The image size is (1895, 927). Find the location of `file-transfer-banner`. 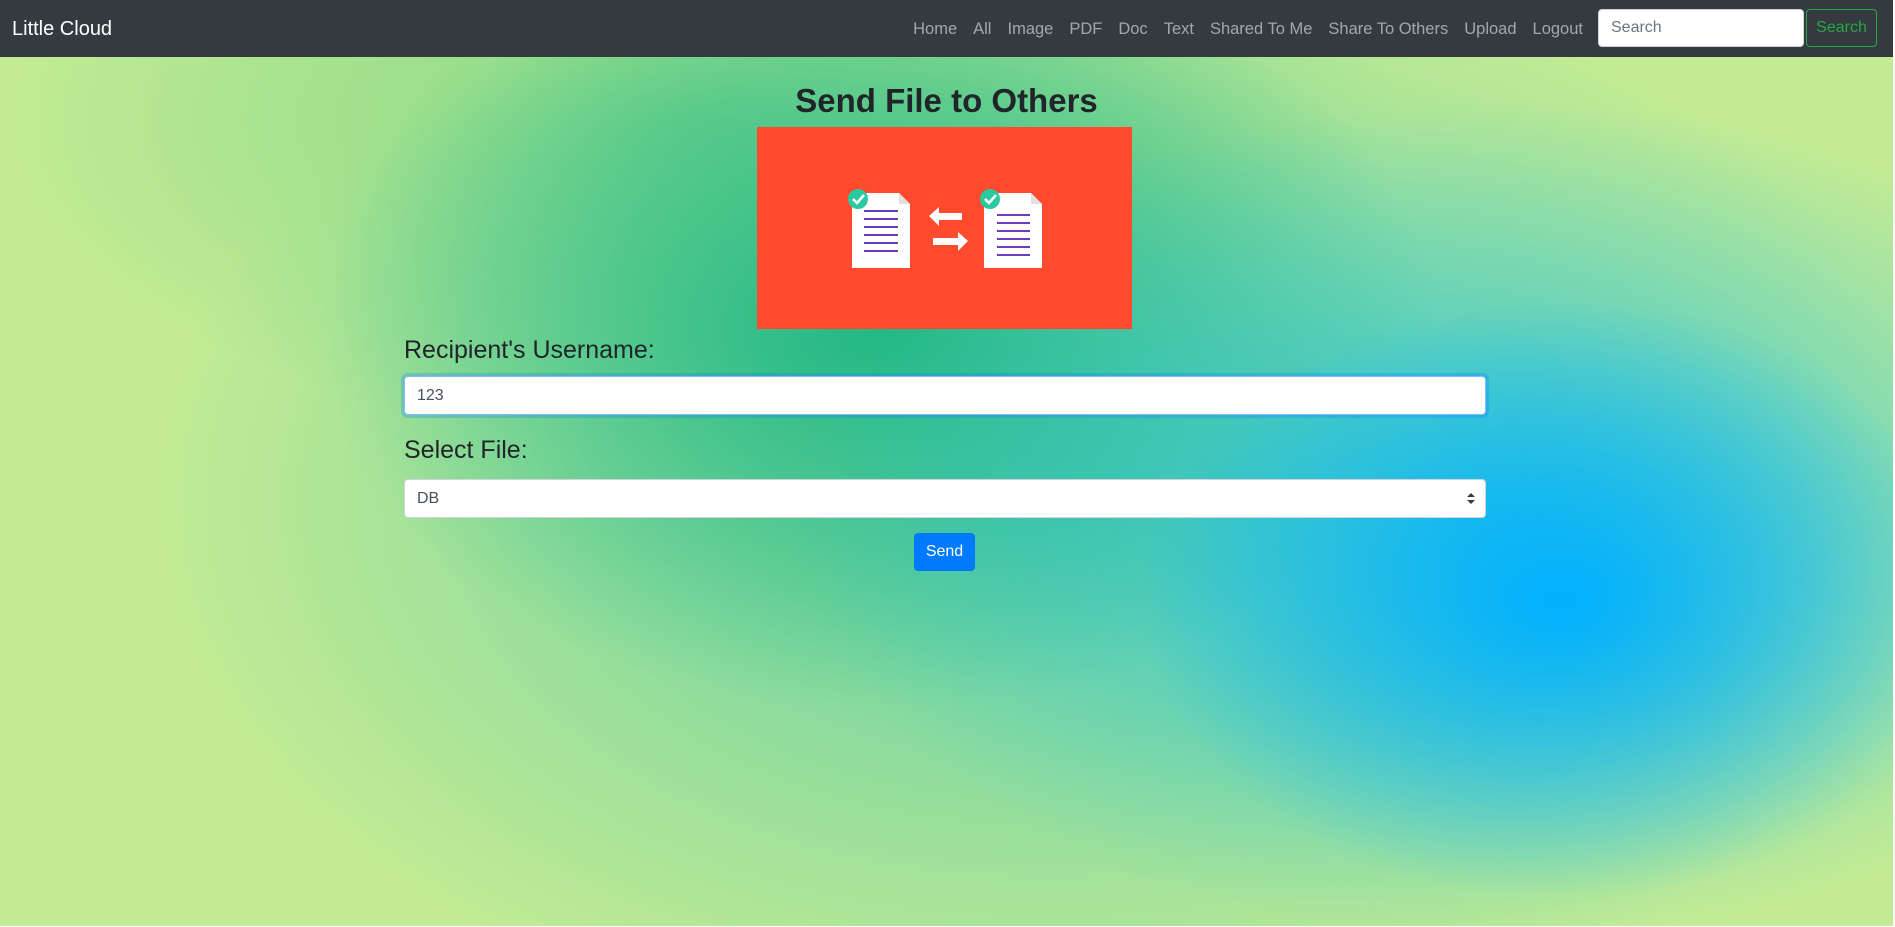

file-transfer-banner is located at coordinates (944, 228).